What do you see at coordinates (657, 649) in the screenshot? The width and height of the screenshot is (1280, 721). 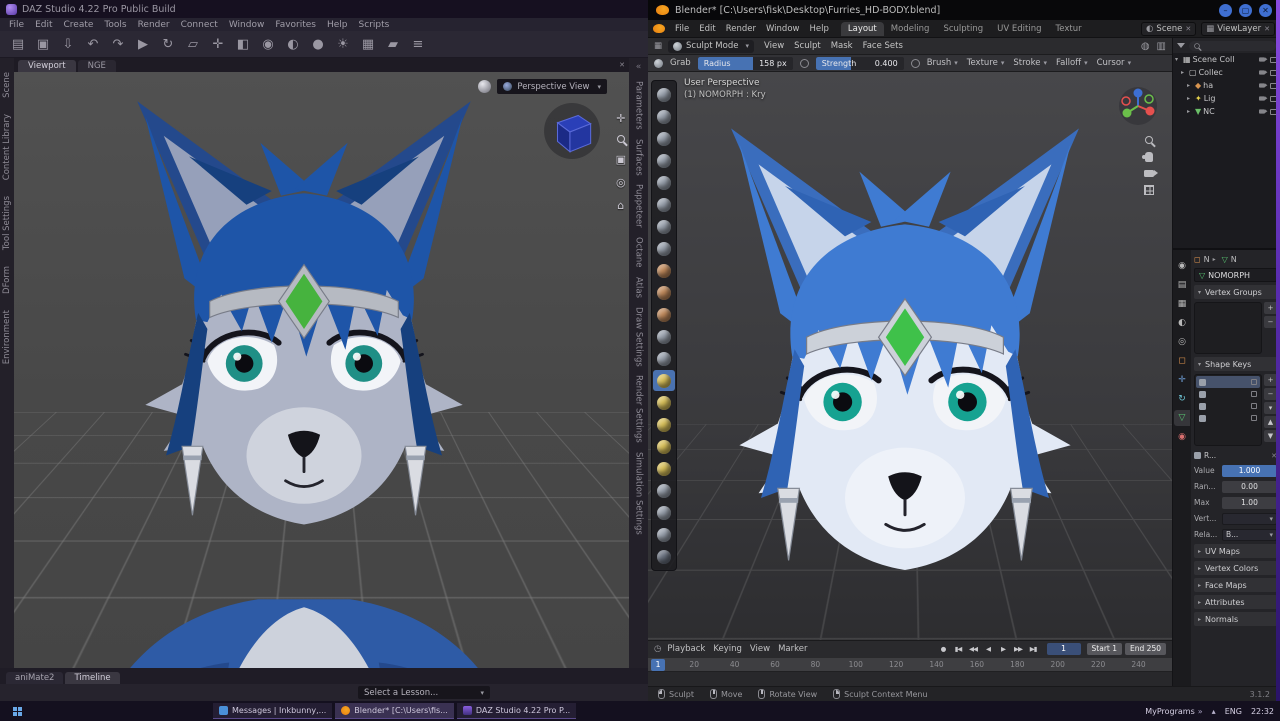 I see `timeline-editor-icon: ◷` at bounding box center [657, 649].